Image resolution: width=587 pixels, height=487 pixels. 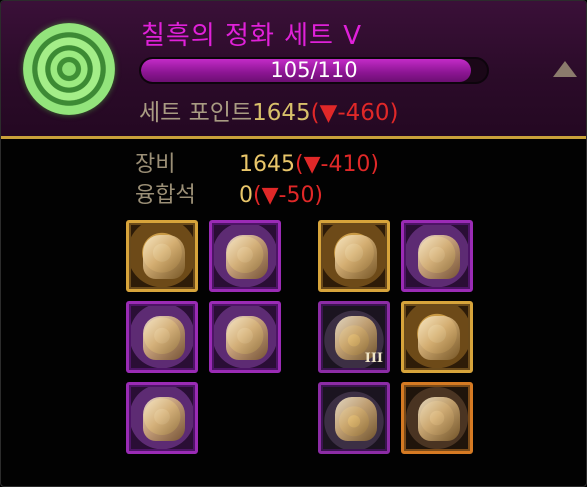 I want to click on support-slot: III, so click(x=354, y=337).